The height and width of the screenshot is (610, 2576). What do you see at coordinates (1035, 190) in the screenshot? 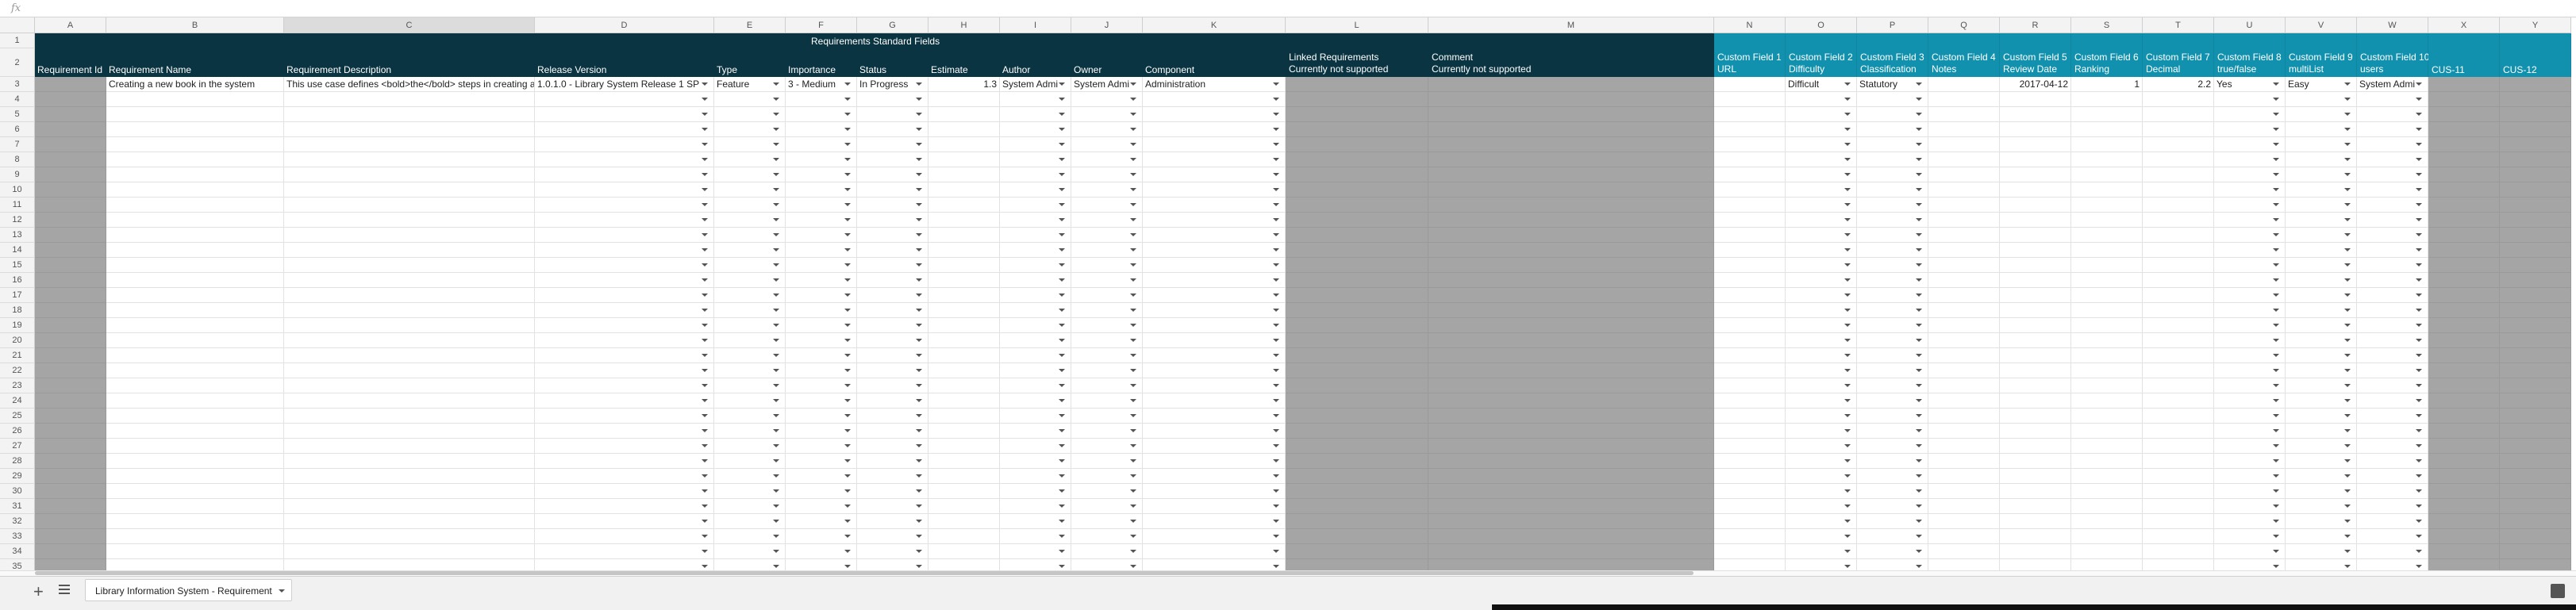
I see `cell-i10` at bounding box center [1035, 190].